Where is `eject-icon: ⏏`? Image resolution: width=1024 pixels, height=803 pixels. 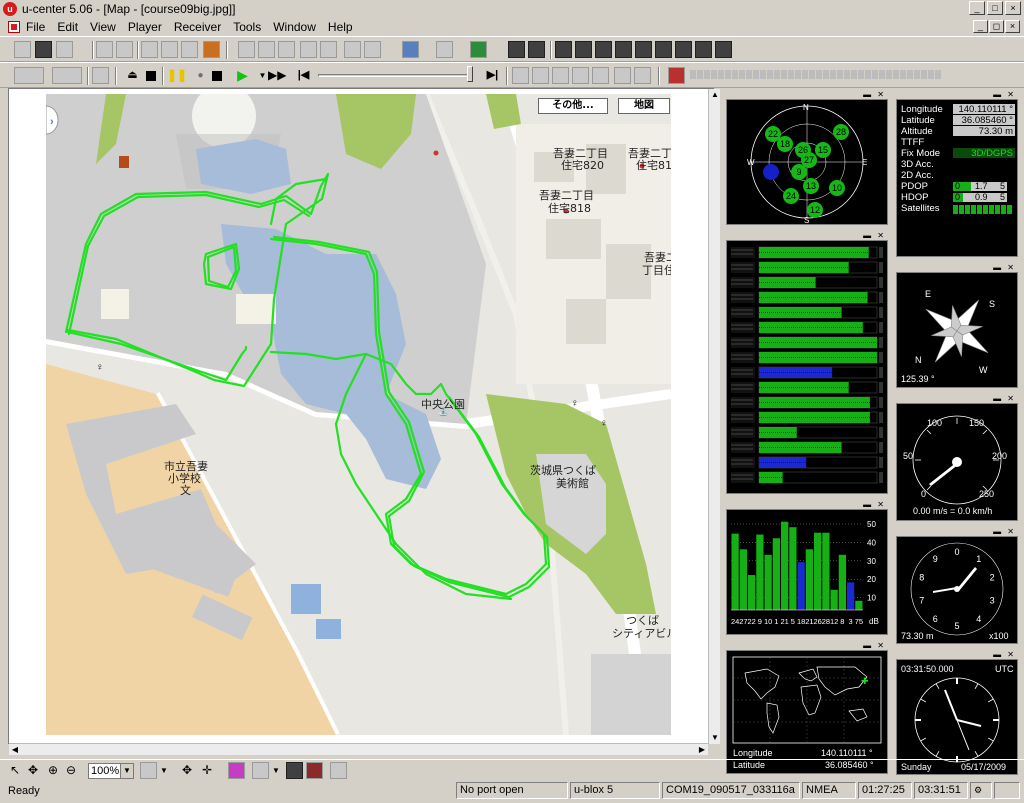
eject-icon: ⏏ is located at coordinates (132, 75).